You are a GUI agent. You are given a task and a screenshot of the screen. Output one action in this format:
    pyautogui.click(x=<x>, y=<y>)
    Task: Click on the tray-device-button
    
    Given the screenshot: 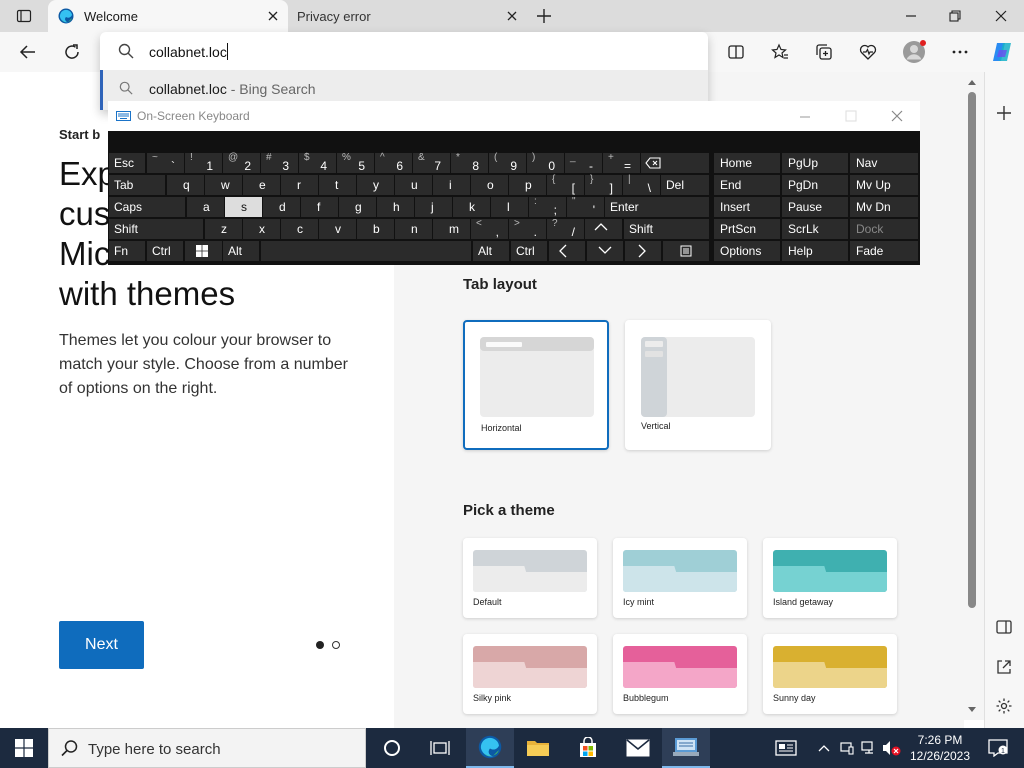 What is the action you would take?
    pyautogui.click(x=847, y=748)
    